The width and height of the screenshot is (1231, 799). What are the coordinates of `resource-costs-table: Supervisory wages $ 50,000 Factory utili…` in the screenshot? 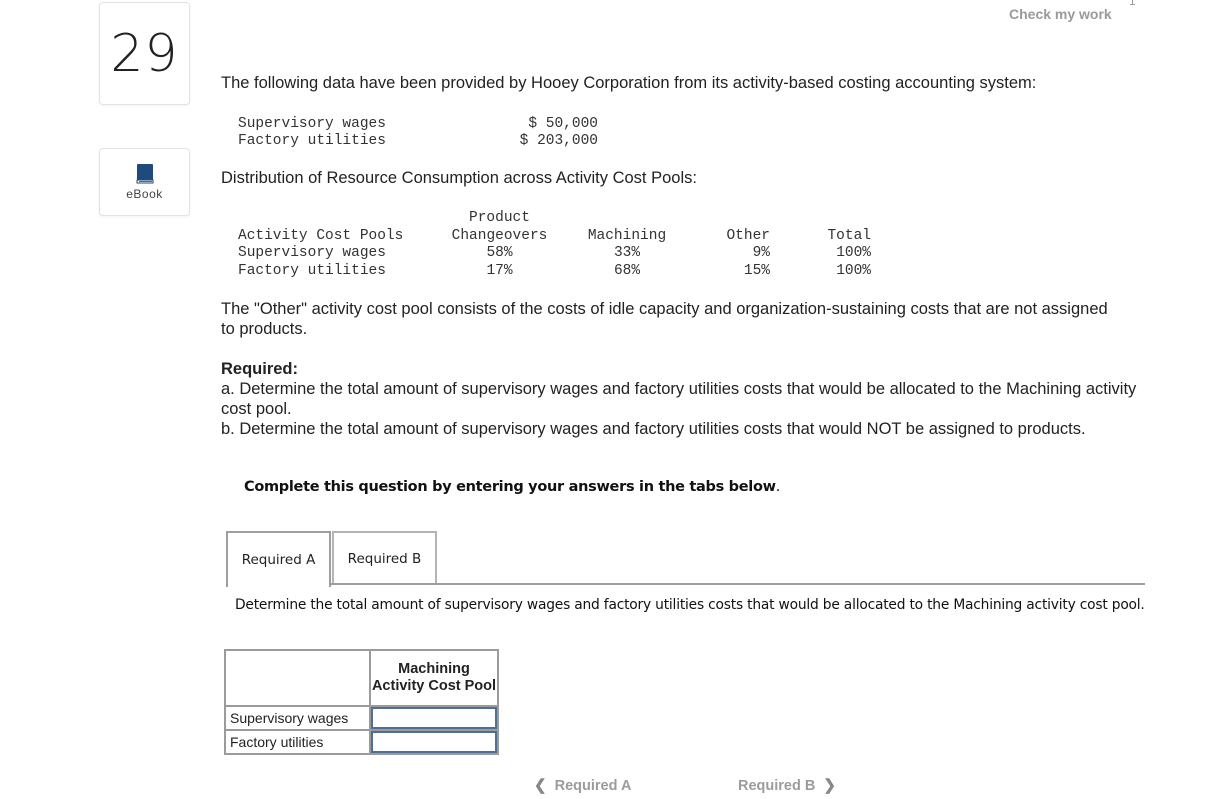 It's located at (423, 133).